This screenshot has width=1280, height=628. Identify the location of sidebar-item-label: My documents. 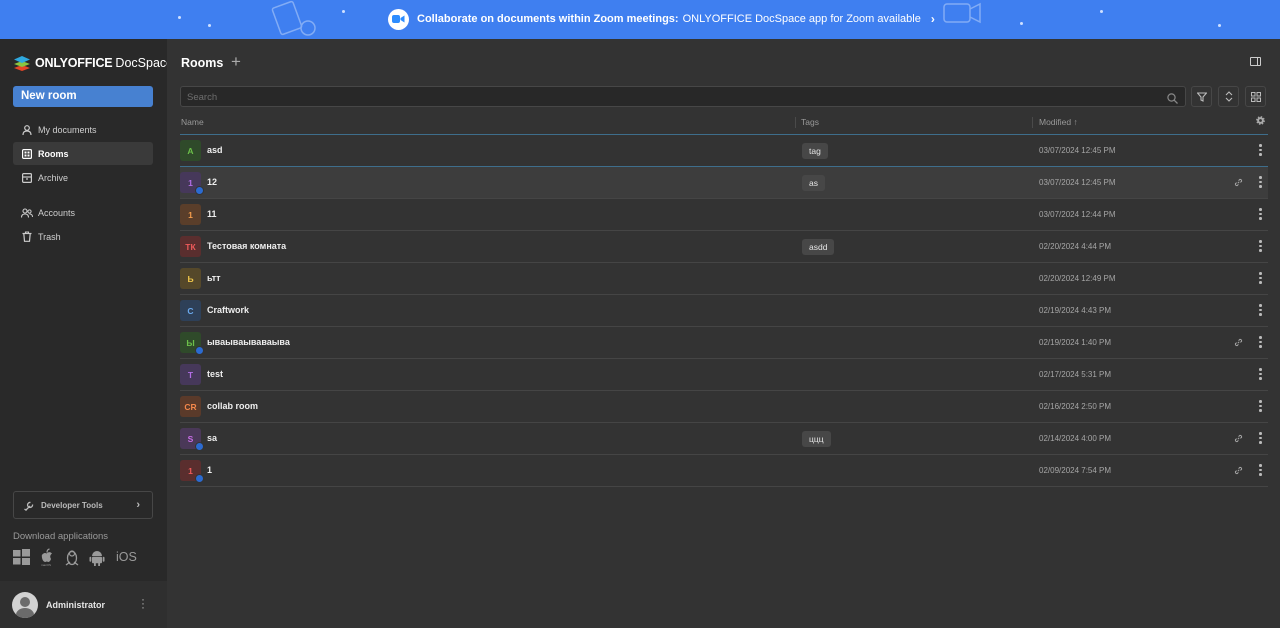
(67, 129).